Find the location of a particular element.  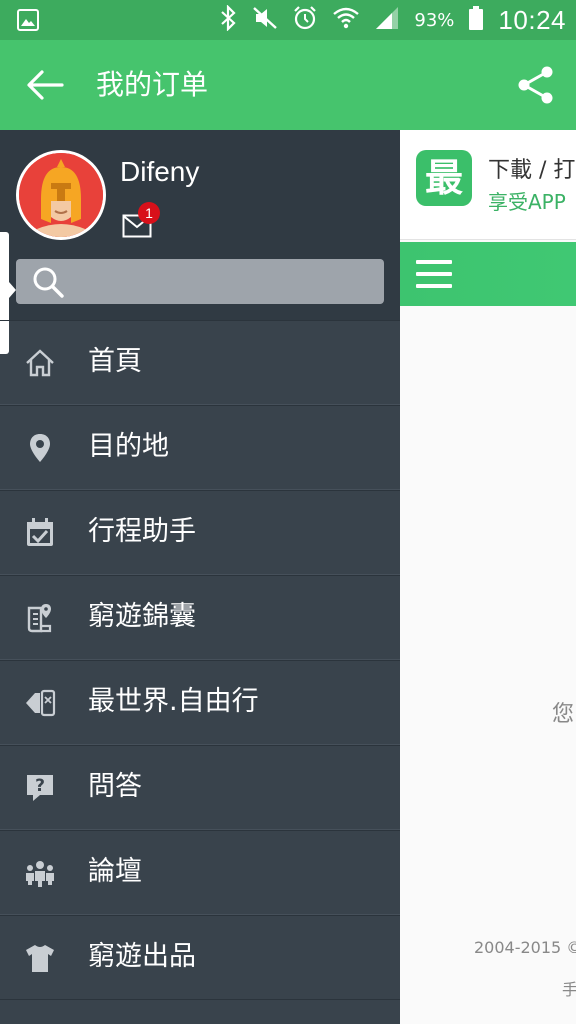

menu-item-free-travel: 最世界.自由行 is located at coordinates (200, 702).